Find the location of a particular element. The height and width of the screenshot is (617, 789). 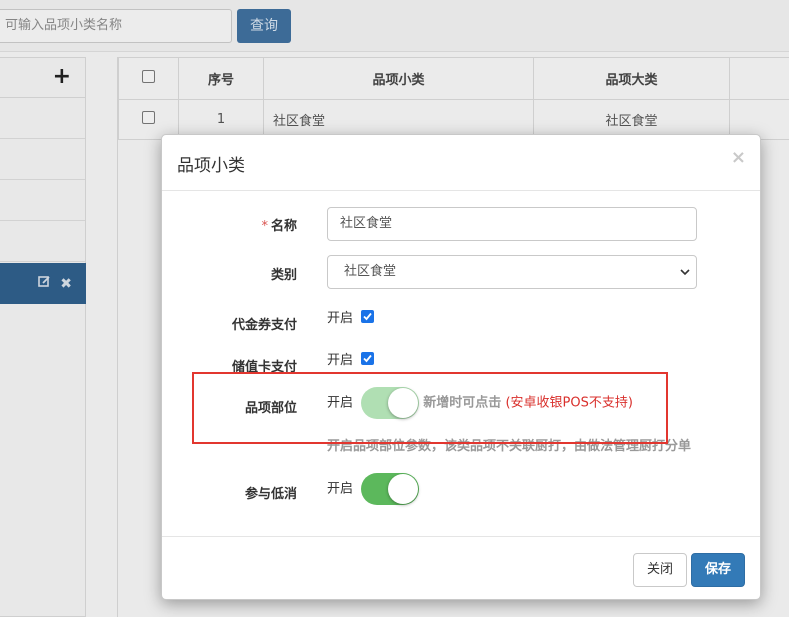

category-selected-value: 社区食堂 is located at coordinates (370, 271).